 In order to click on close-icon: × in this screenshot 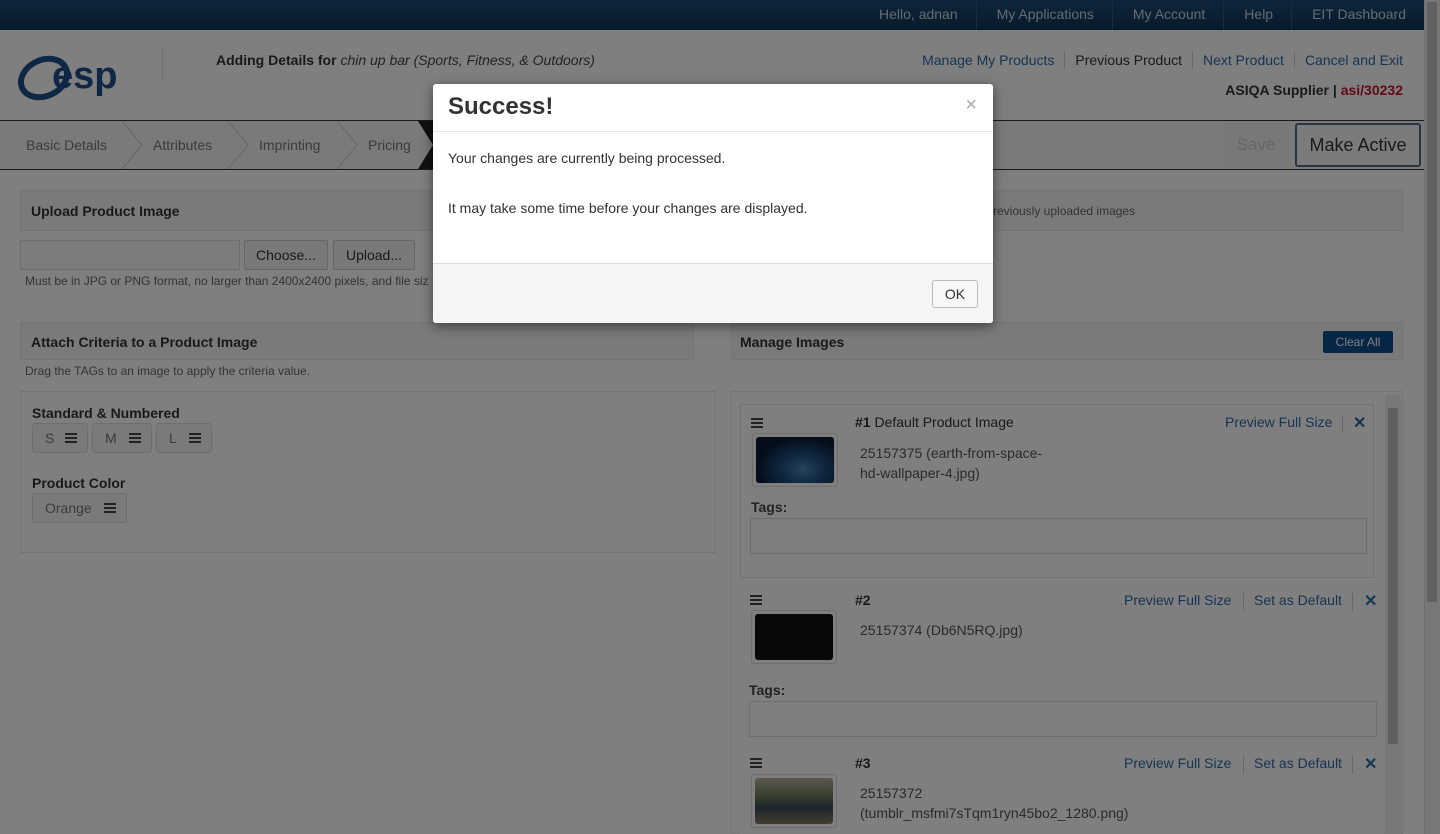, I will do `click(971, 105)`.